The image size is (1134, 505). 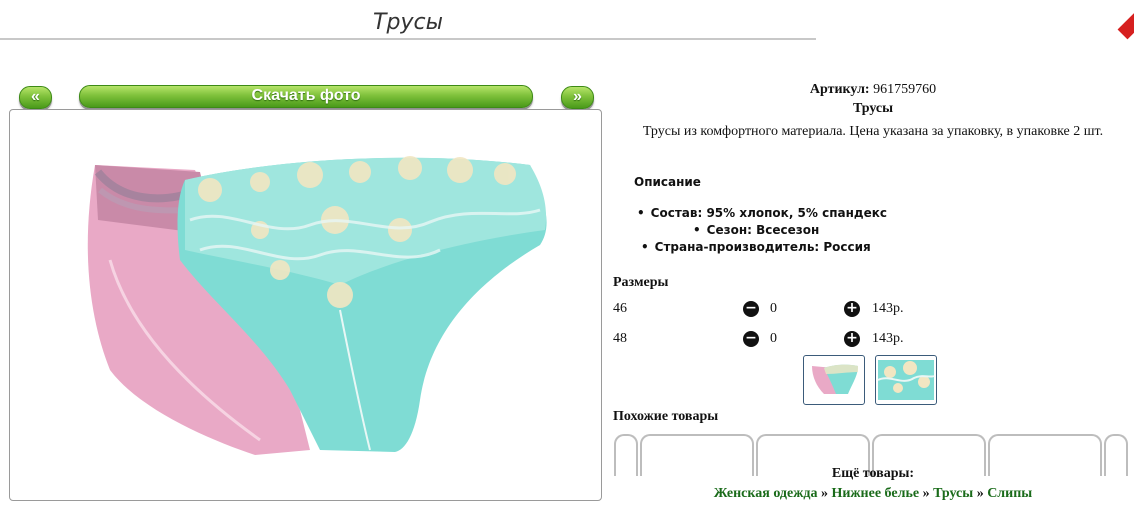 What do you see at coordinates (953, 493) in the screenshot?
I see `breadcrumb-briefs: Трусы` at bounding box center [953, 493].